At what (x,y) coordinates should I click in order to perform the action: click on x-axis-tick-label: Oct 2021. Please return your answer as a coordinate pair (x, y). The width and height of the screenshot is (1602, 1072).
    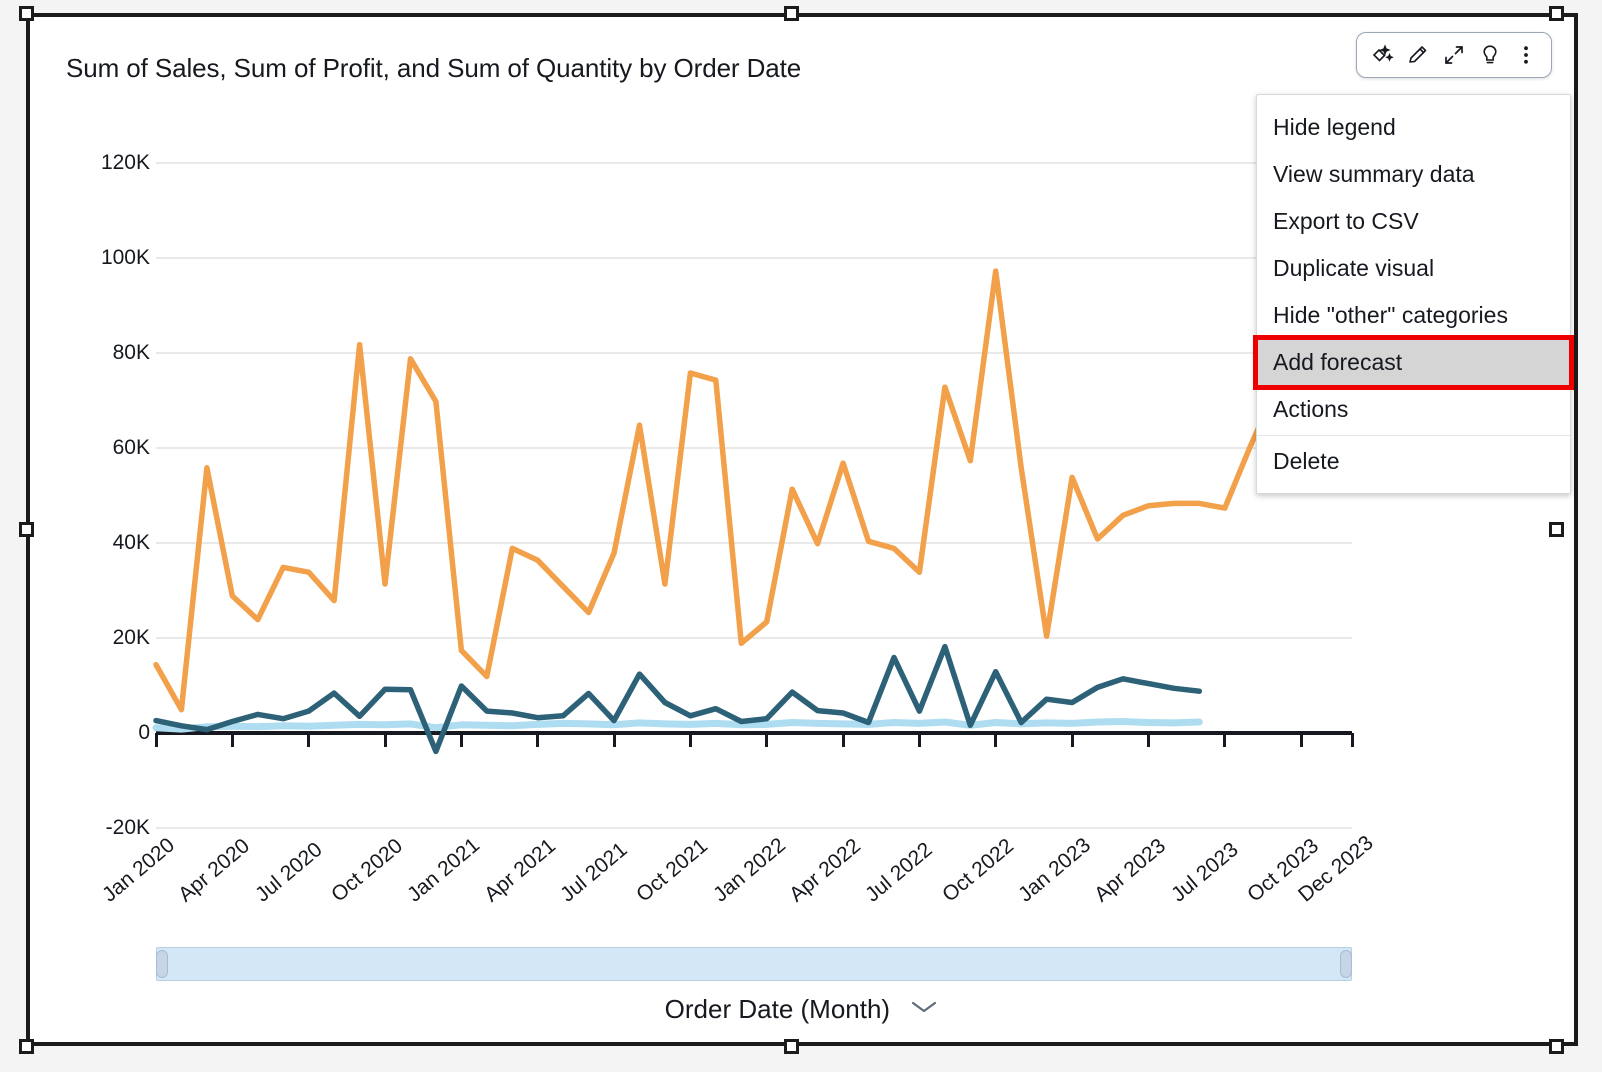
    Looking at the image, I should click on (672, 870).